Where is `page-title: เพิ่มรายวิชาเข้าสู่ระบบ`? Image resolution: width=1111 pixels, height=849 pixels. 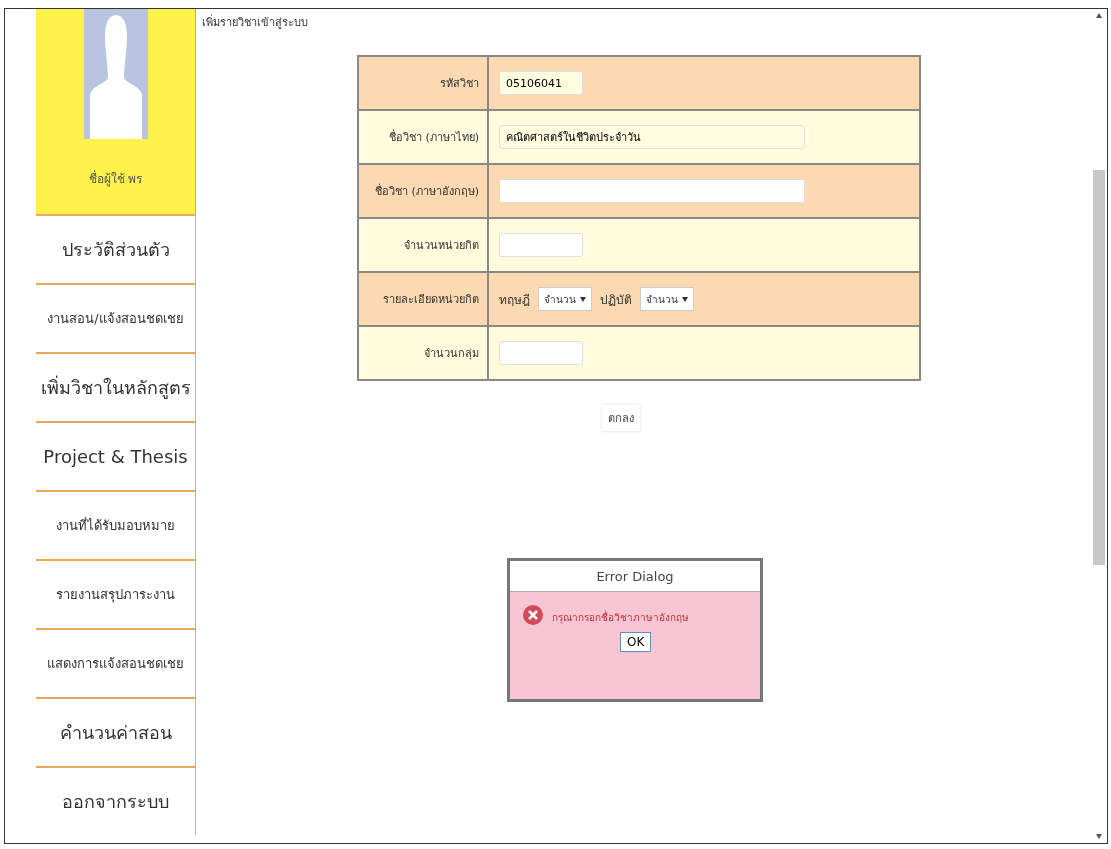 page-title: เพิ่มรายวิชาเข้าสู่ระบบ is located at coordinates (255, 22).